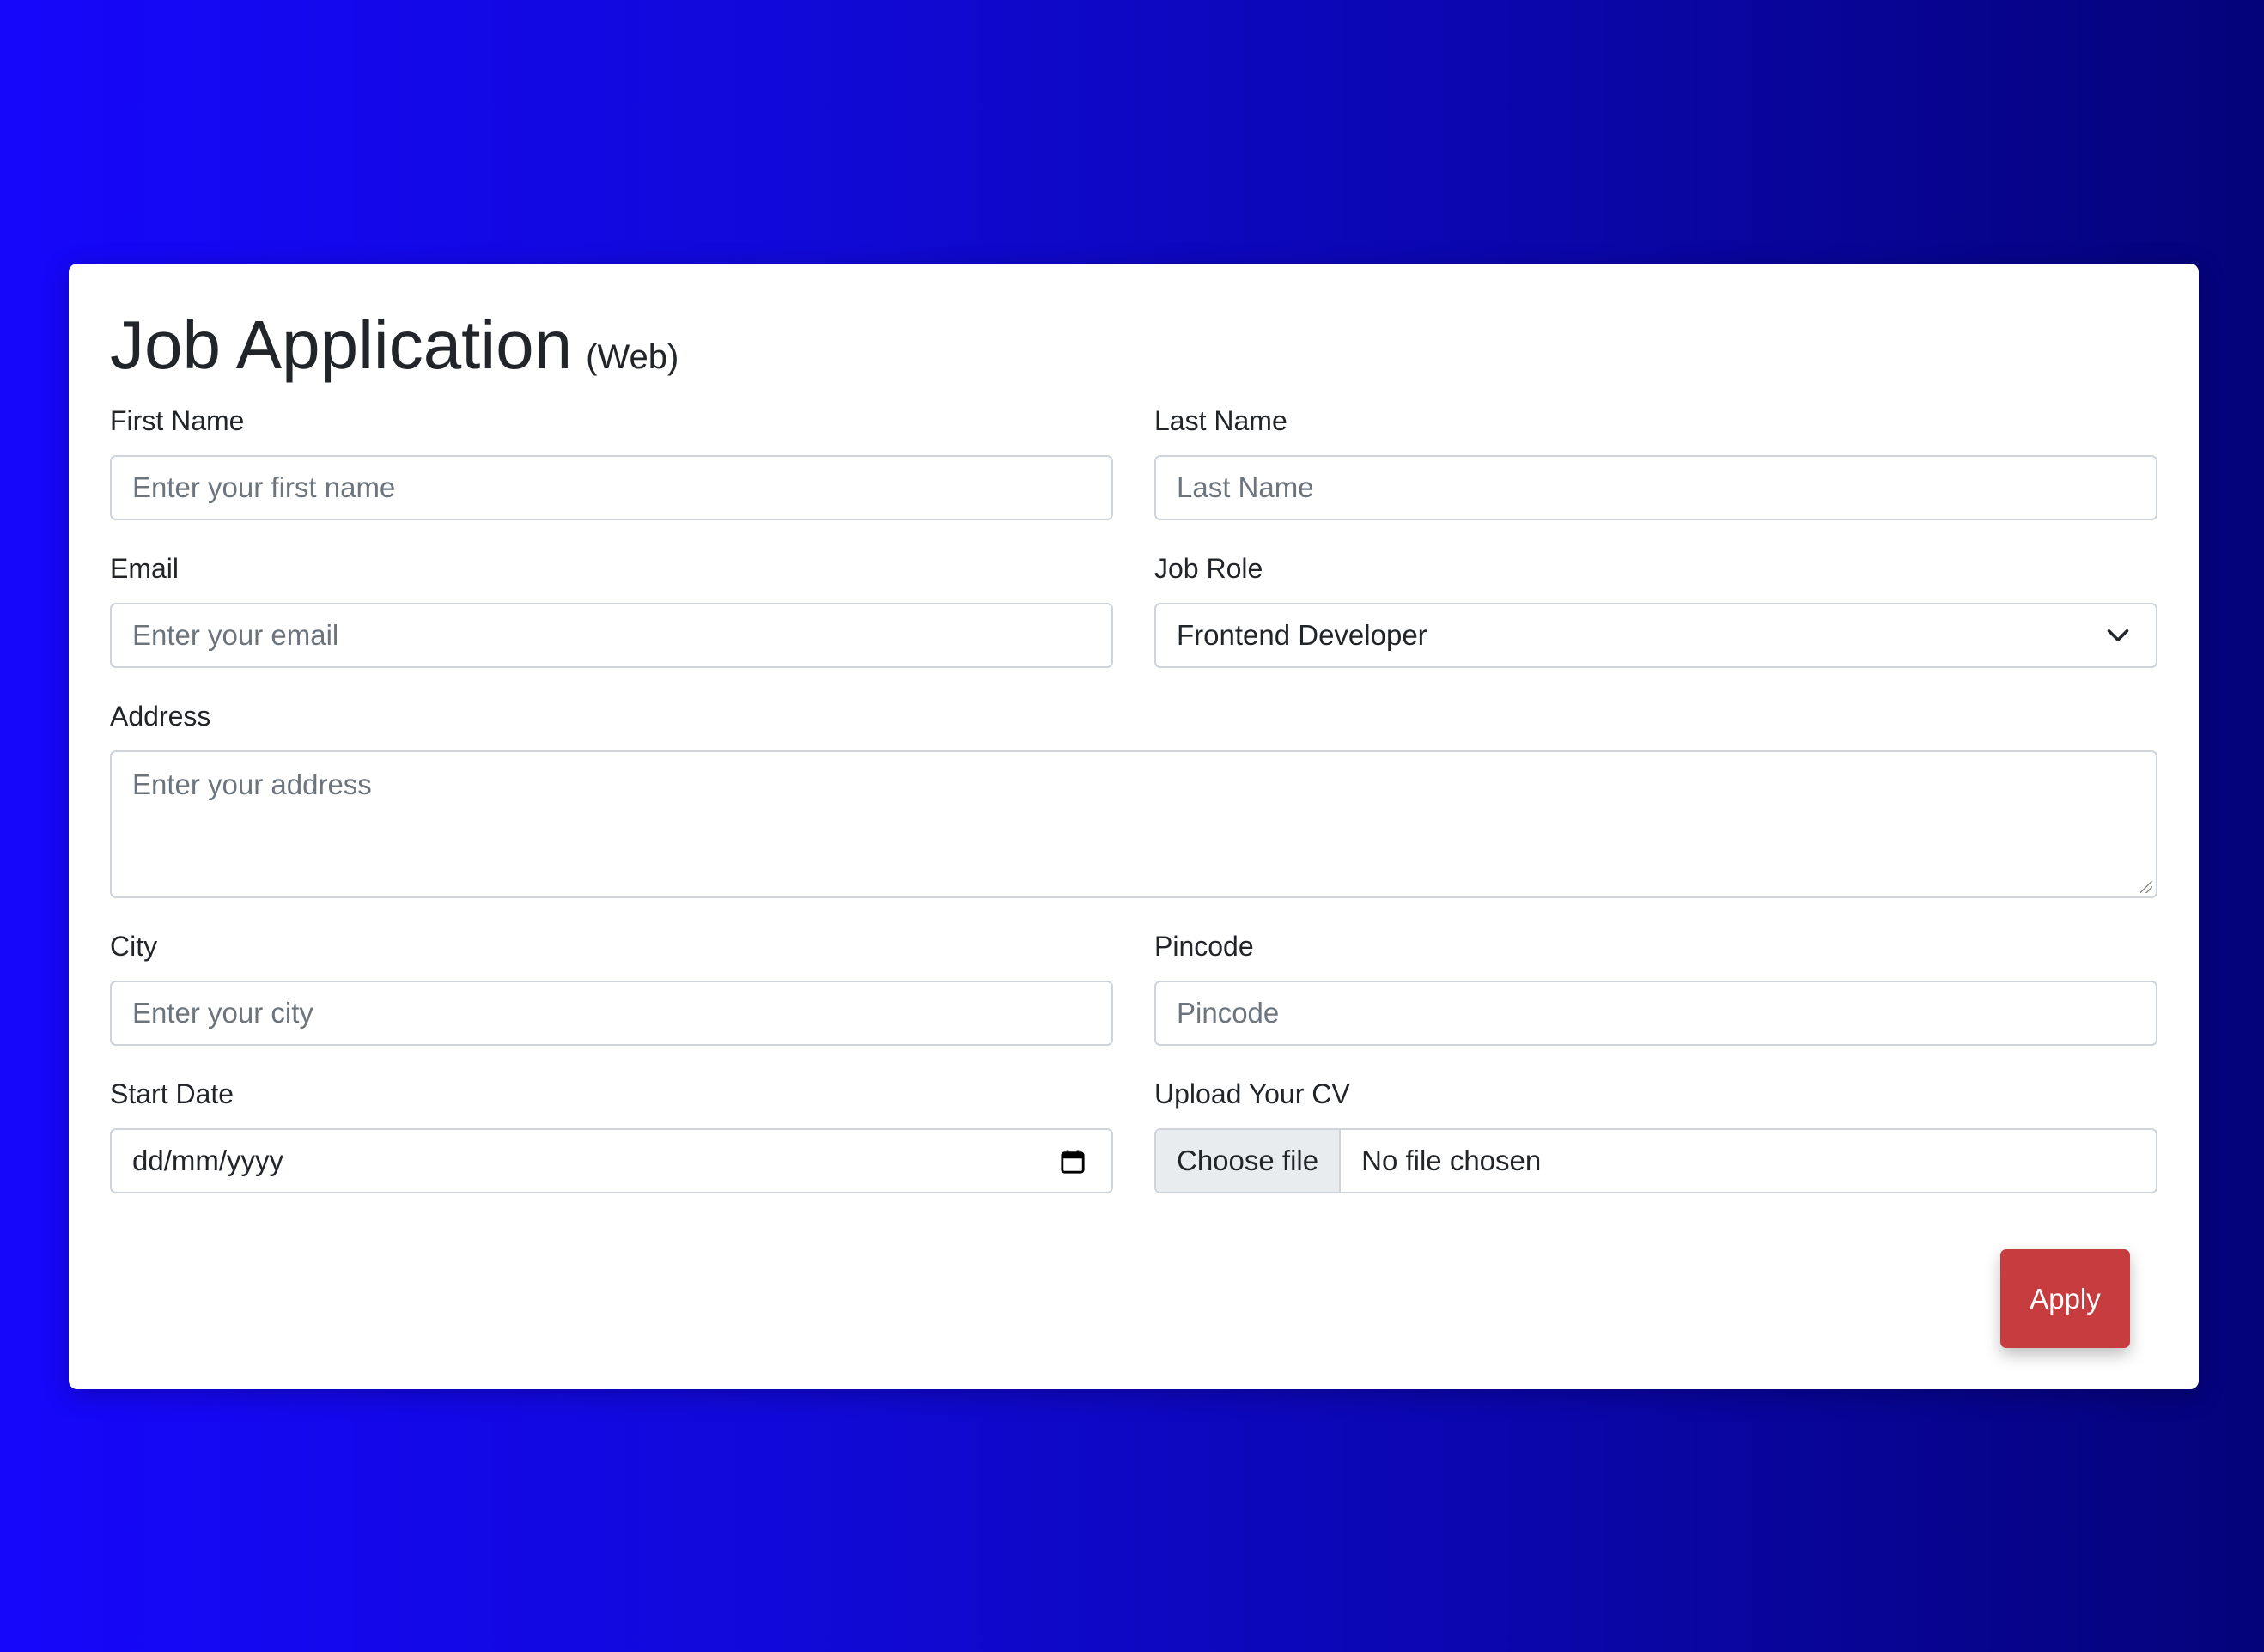 The image size is (2264, 1652). What do you see at coordinates (1656, 1013) in the screenshot?
I see `pincode-input` at bounding box center [1656, 1013].